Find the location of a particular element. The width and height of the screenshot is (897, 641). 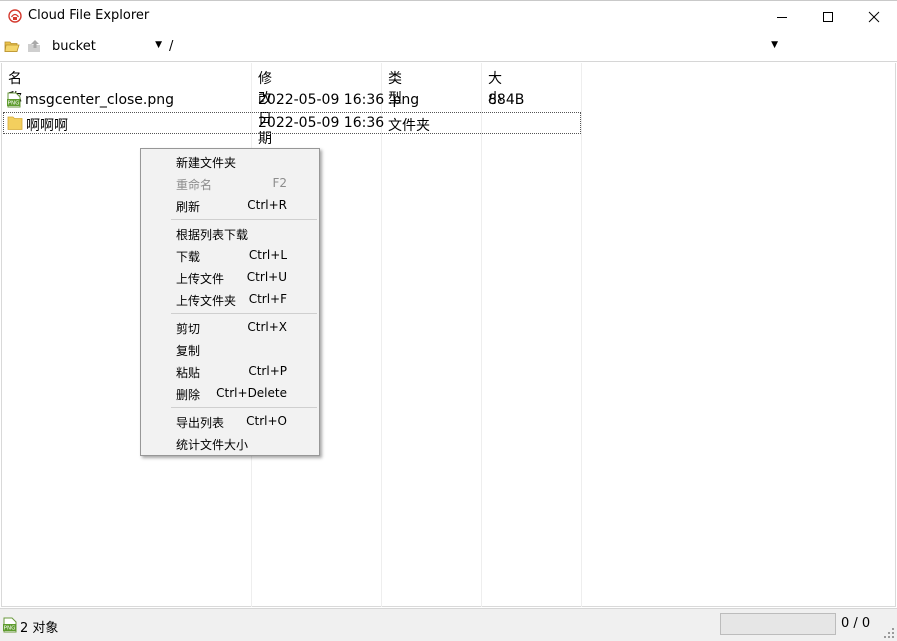

menu-item-label: 删除 is located at coordinates (188, 395).